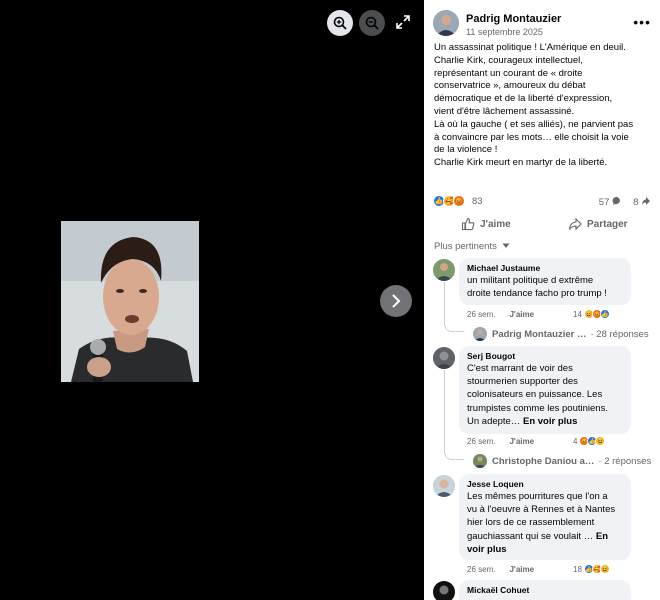  I want to click on reaction-icons: 👍 🥰 😡, so click(449, 201).